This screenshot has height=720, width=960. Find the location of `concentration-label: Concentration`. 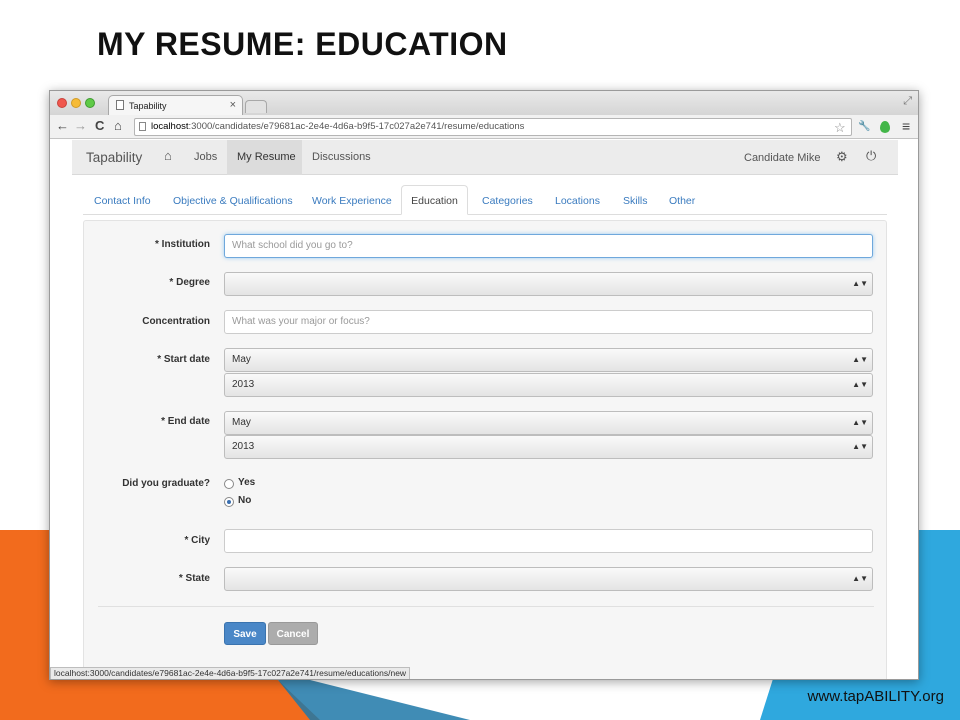

concentration-label: Concentration is located at coordinates (176, 321).